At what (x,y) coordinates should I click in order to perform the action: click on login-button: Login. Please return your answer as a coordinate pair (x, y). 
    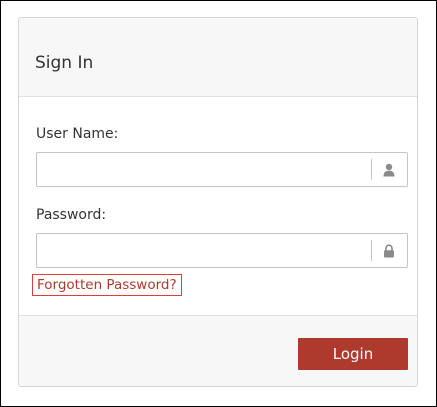
    Looking at the image, I should click on (353, 354).